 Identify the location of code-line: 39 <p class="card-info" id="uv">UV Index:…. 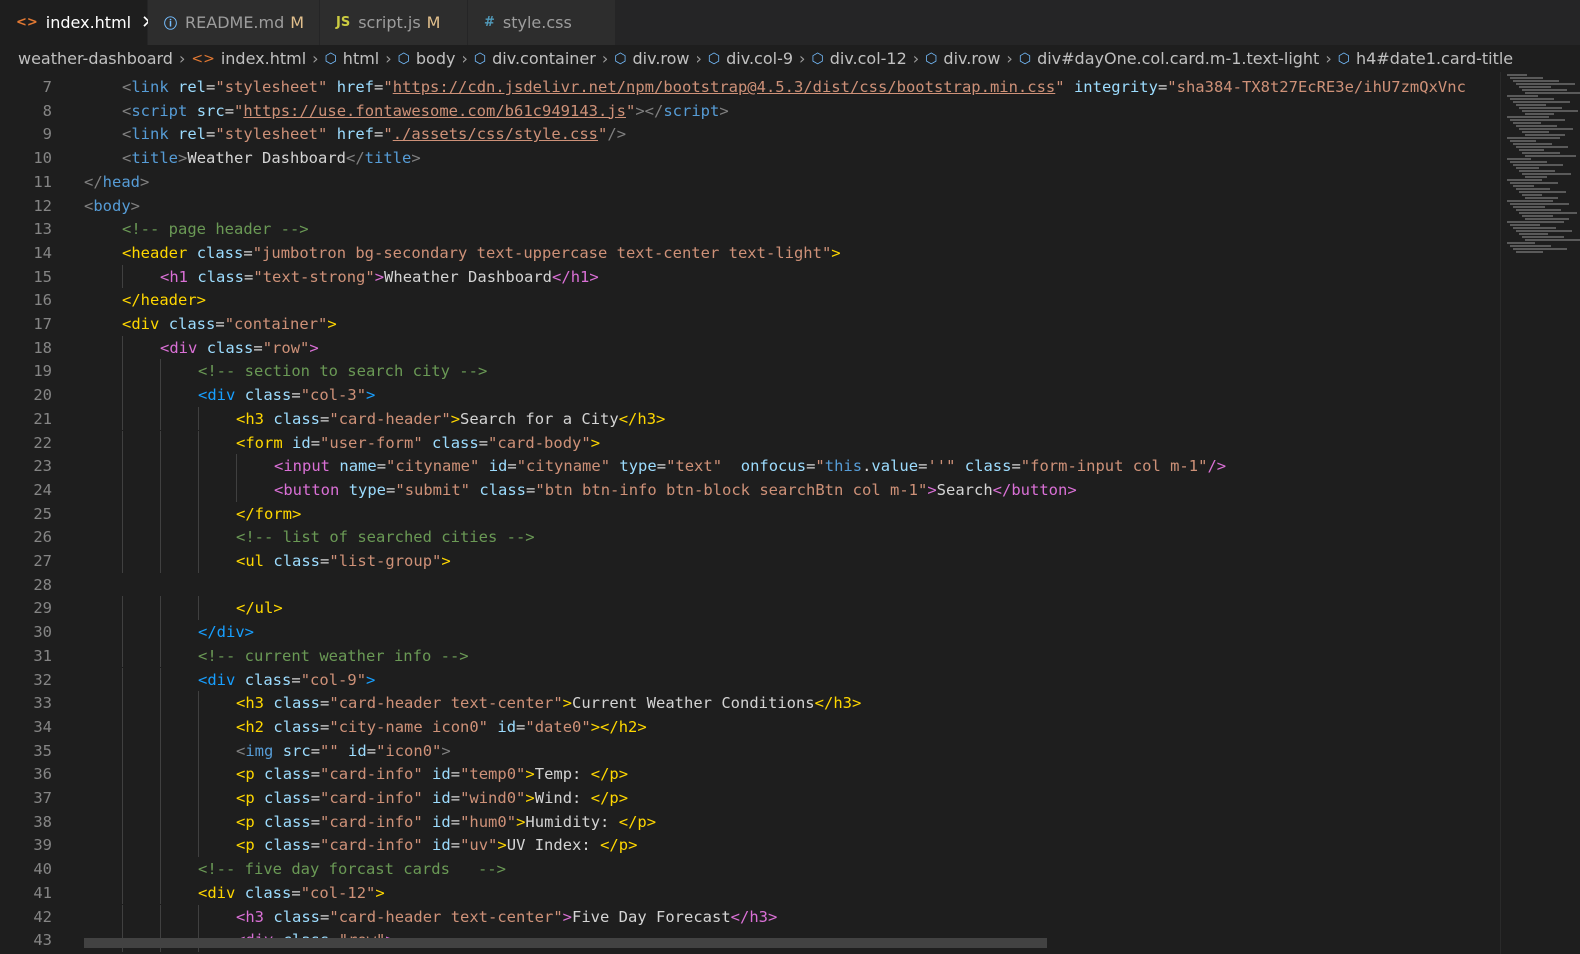
(750, 845).